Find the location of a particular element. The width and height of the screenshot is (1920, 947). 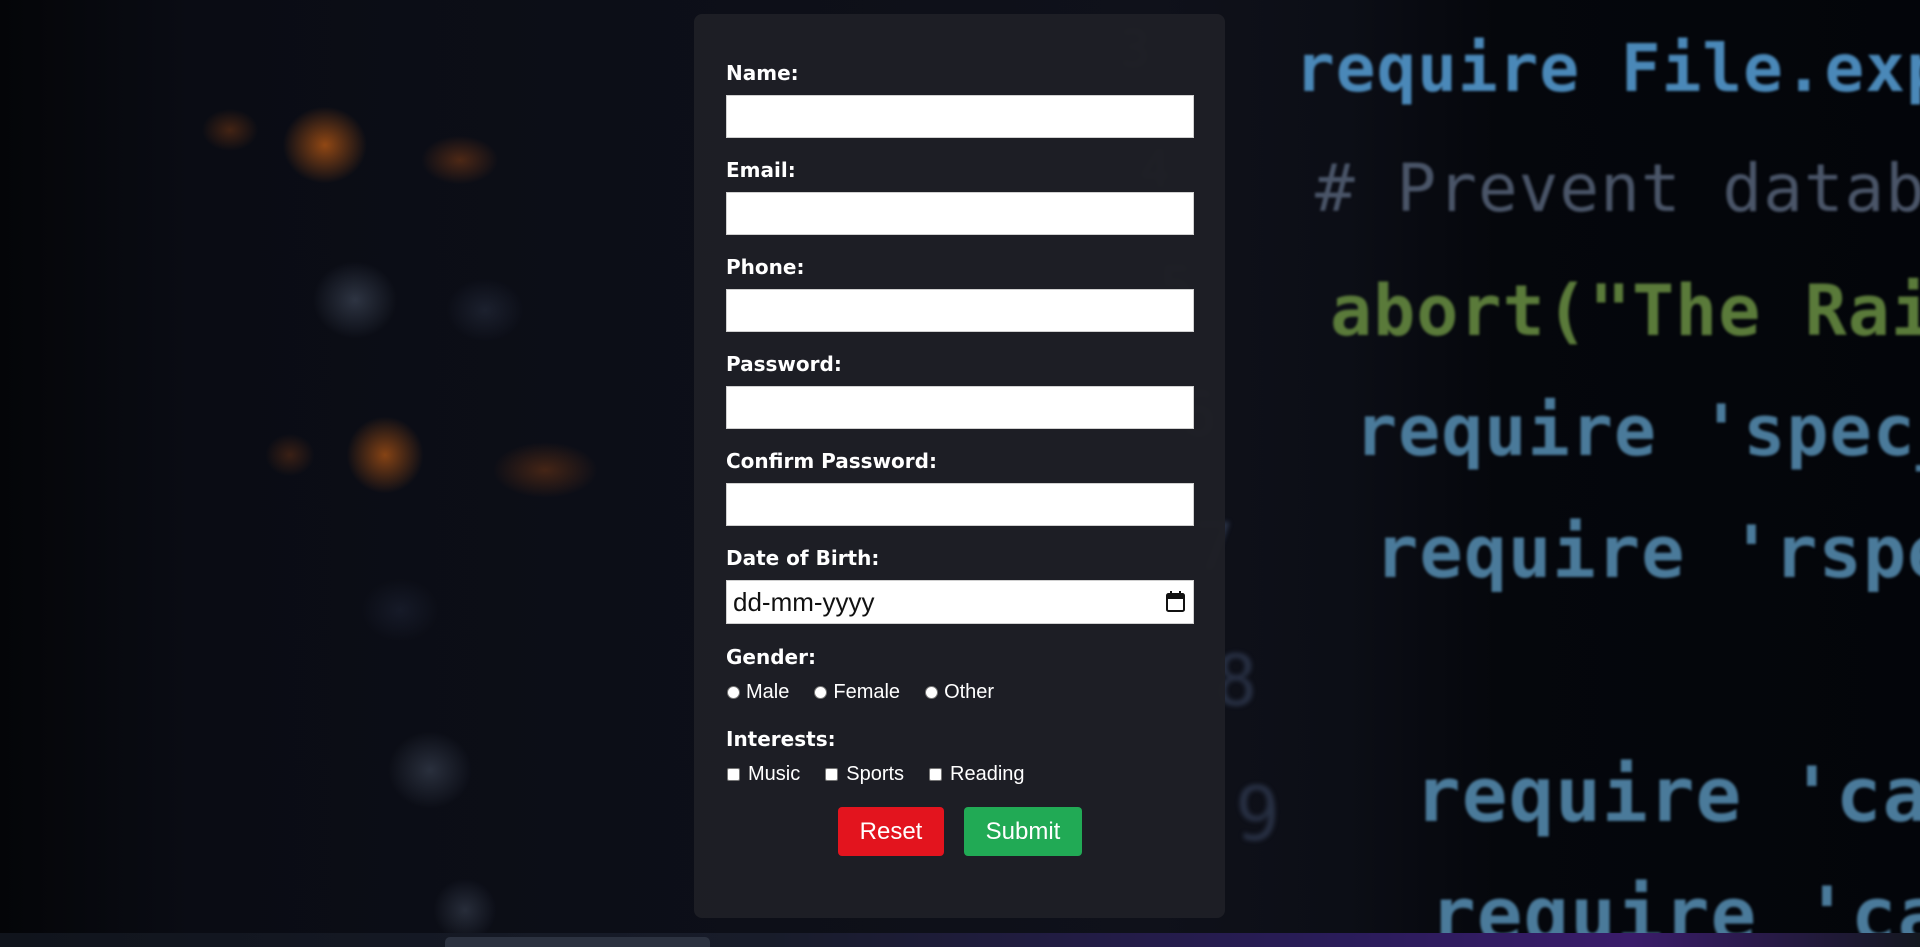

sports-label: Sports is located at coordinates (875, 773).